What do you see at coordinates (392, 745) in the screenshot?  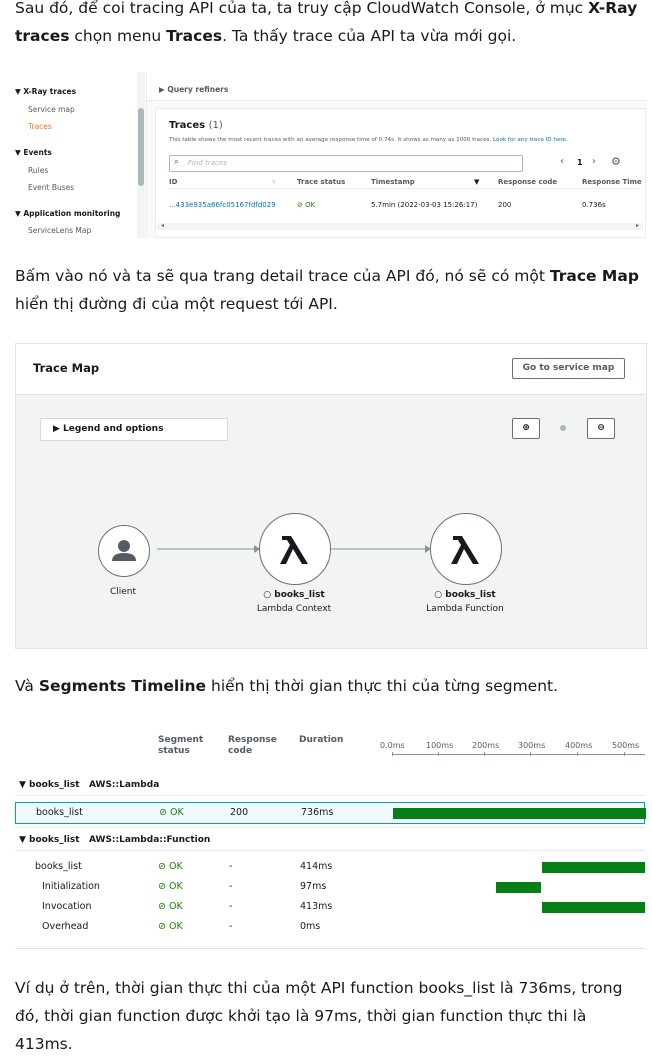 I see `tick-label: 0.0ms` at bounding box center [392, 745].